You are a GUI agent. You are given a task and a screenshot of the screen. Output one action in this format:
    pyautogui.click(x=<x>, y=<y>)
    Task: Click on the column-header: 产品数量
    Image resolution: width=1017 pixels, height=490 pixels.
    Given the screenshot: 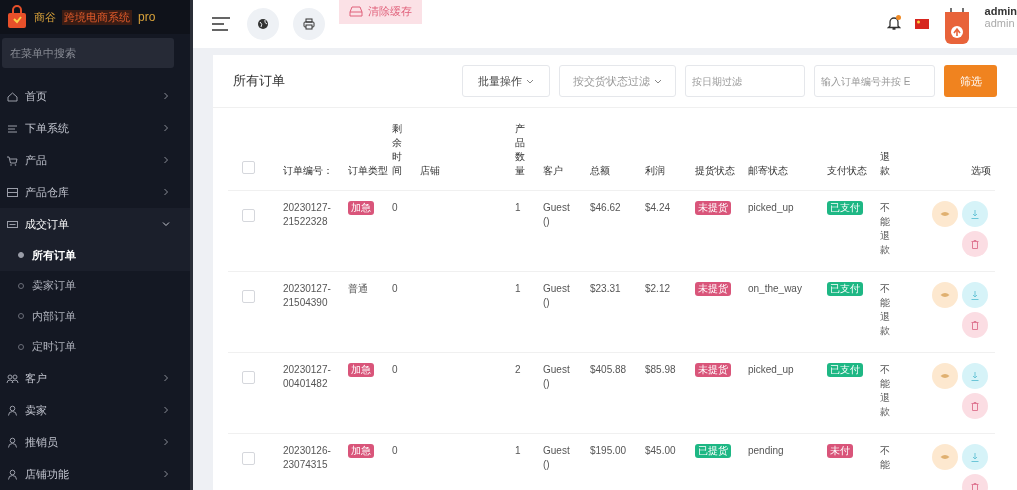 What is the action you would take?
    pyautogui.click(x=520, y=150)
    